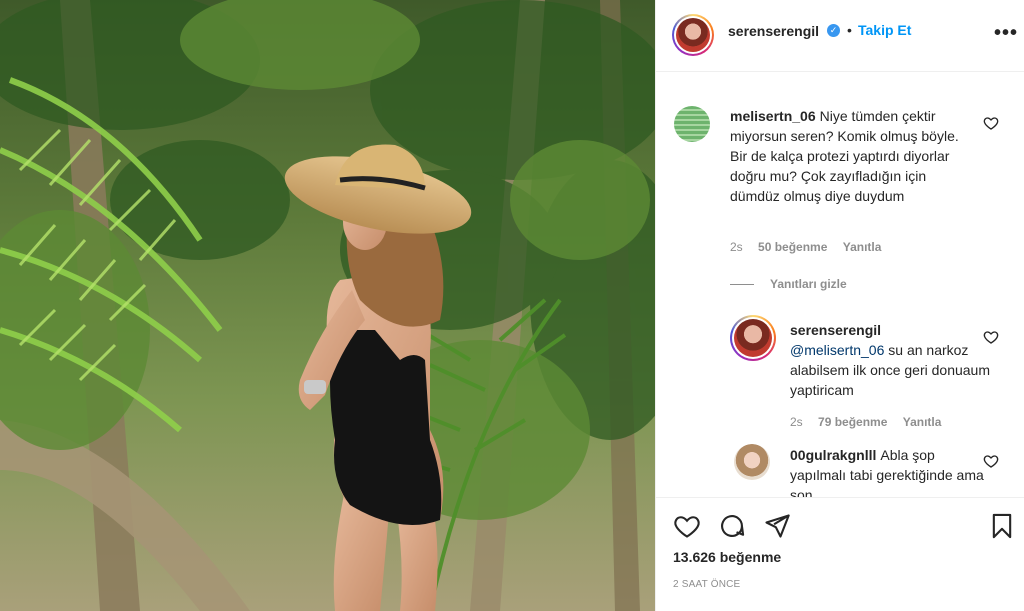 The height and width of the screenshot is (611, 1024). I want to click on comment-time: 2s, so click(736, 247).